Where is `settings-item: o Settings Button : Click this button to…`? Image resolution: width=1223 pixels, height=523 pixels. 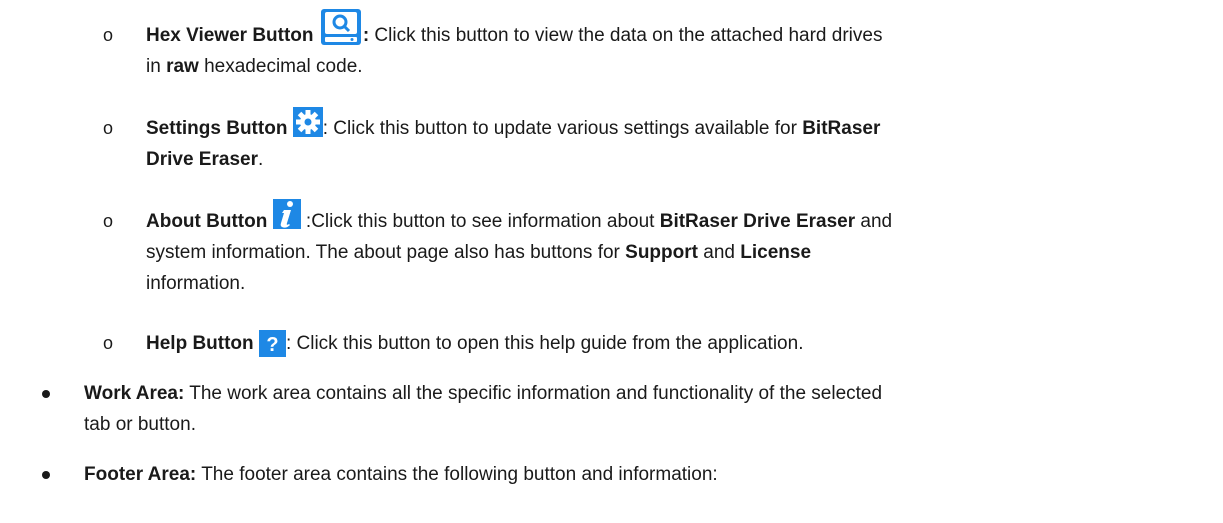 settings-item: o Settings Button : Click this button to… is located at coordinates (652, 140).